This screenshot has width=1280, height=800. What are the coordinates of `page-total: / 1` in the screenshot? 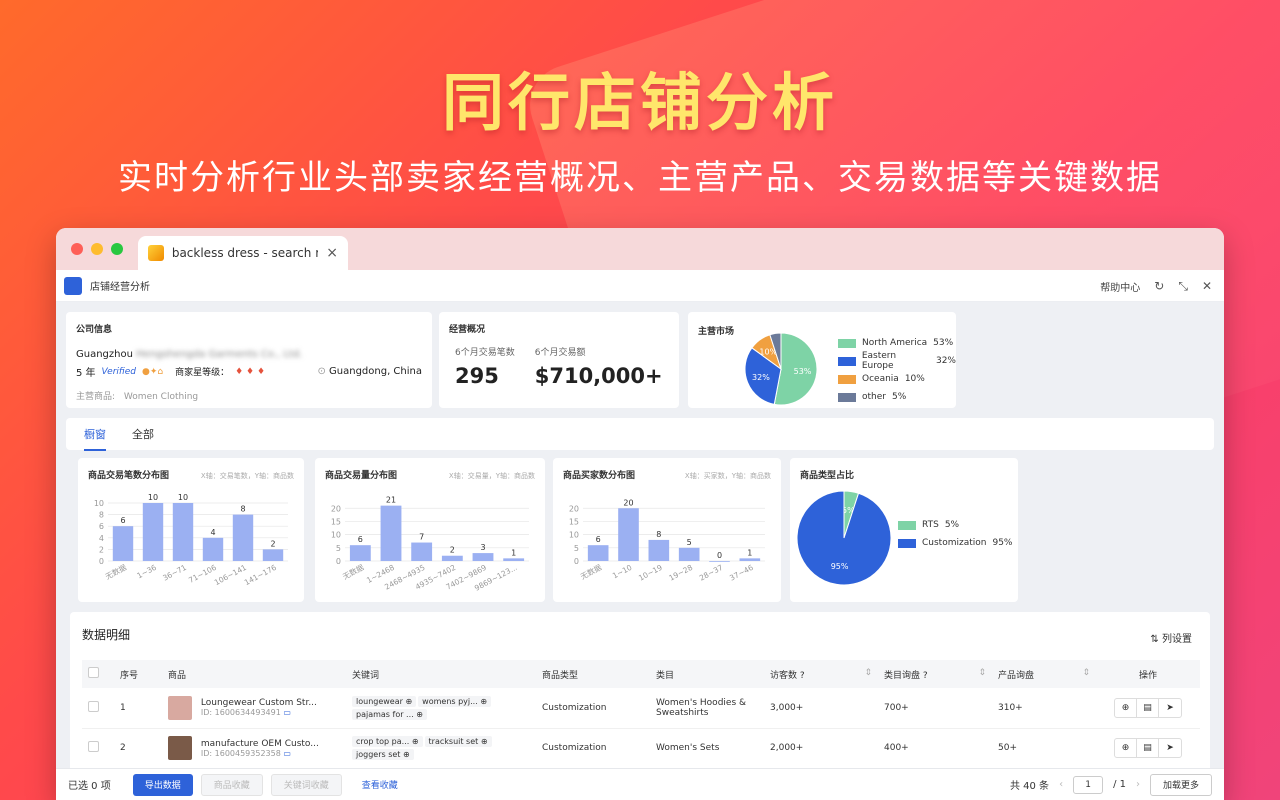 It's located at (1119, 784).